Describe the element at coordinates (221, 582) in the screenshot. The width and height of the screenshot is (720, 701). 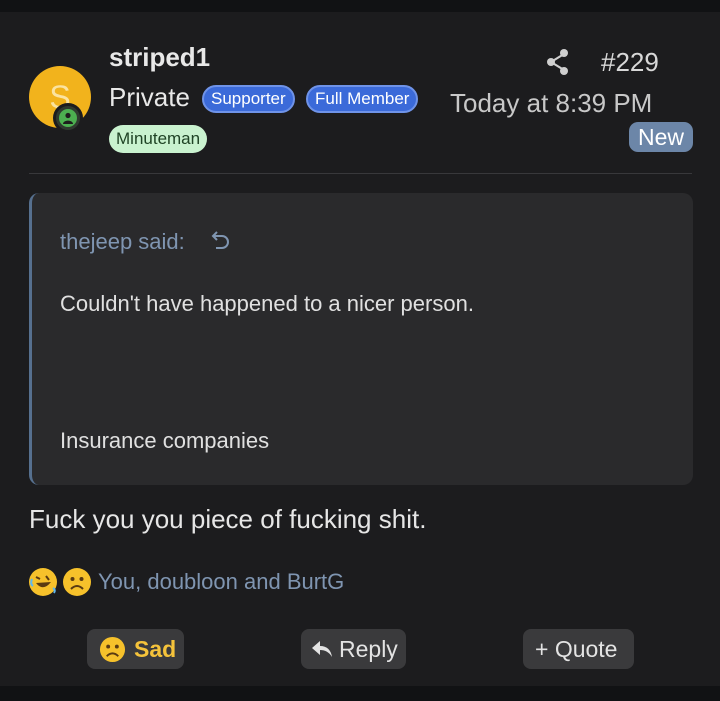
I see `reaction-list-link: You, doubloon and BurtG` at that location.